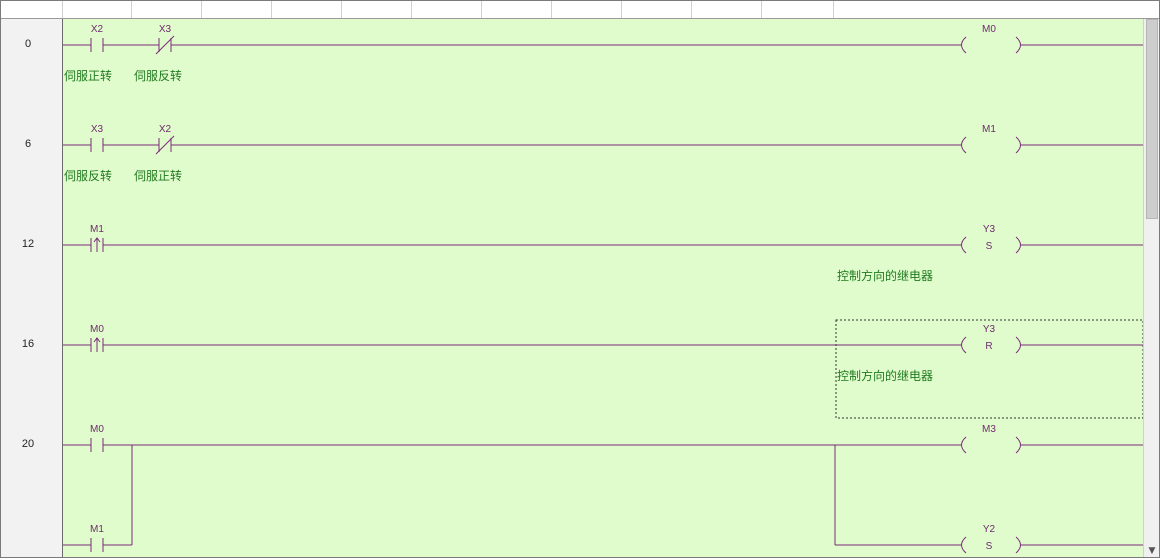 This screenshot has width=1160, height=558. What do you see at coordinates (1151, 288) in the screenshot?
I see `vertical-scrollbar: ▼` at bounding box center [1151, 288].